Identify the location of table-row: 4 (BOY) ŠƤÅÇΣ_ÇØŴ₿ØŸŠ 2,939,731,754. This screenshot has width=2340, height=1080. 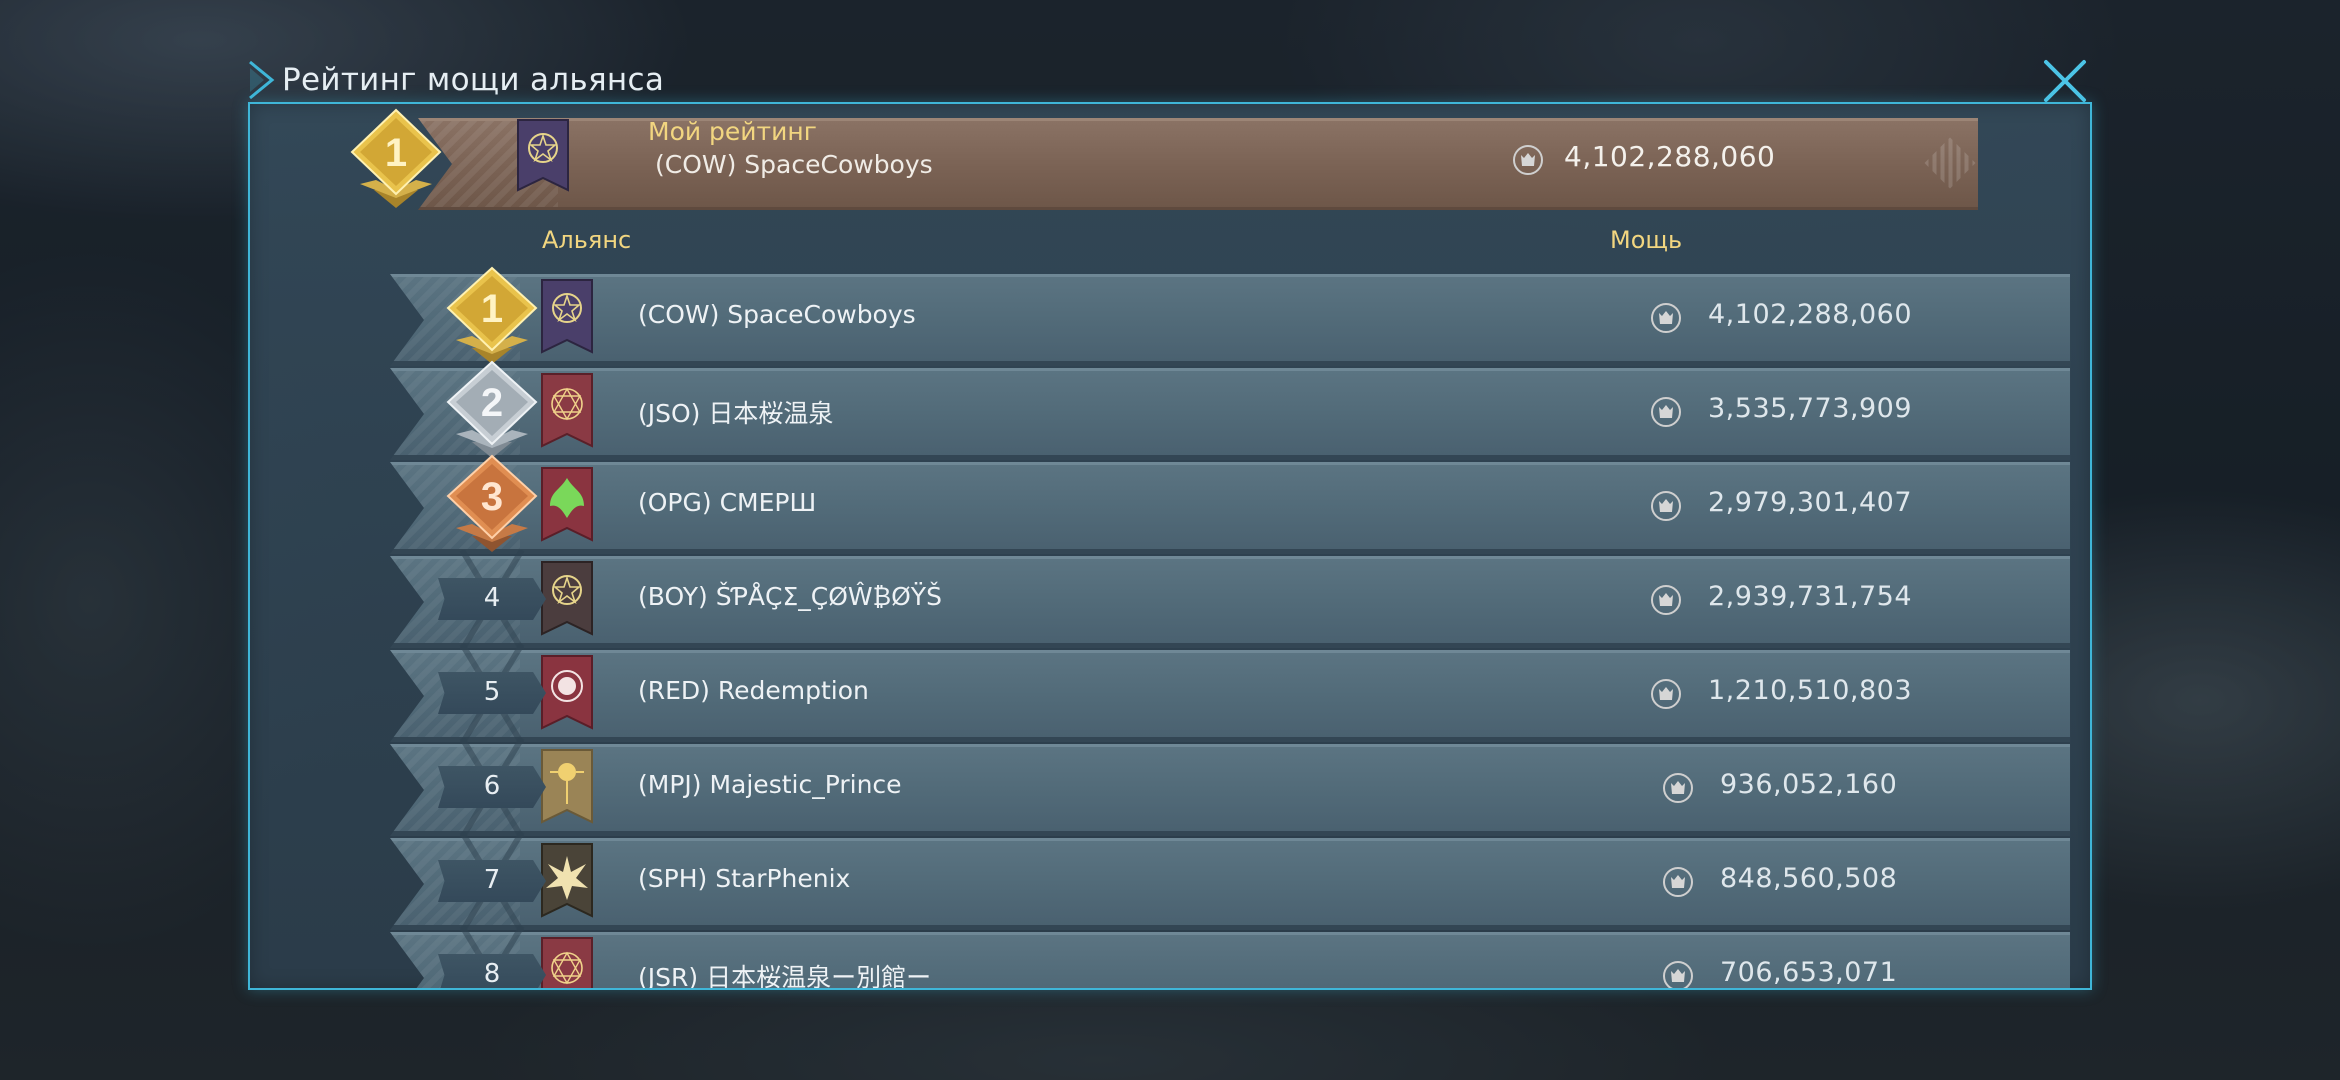
(1230, 600).